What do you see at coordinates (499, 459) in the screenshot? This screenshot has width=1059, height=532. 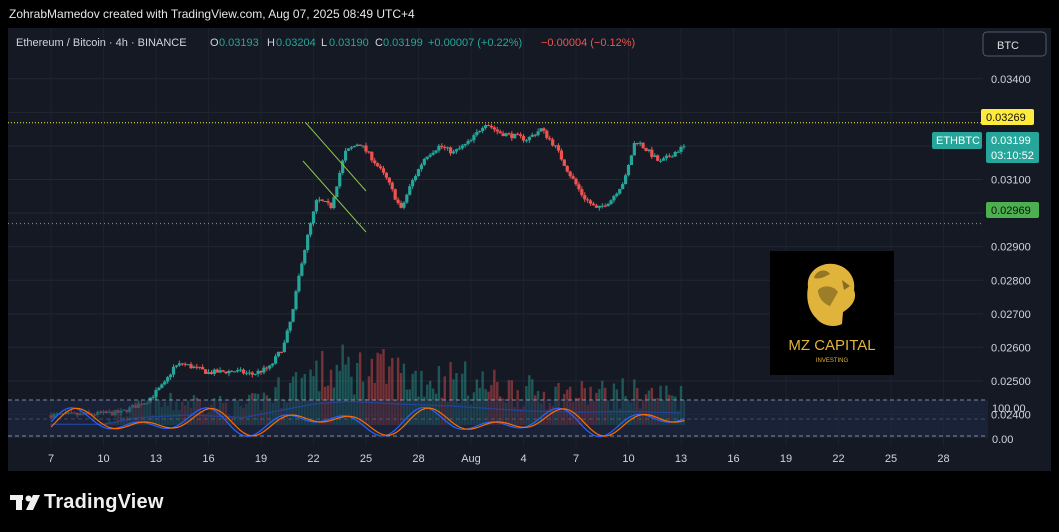 I see `time-axis: 7 10 13 16 19 22 25 28 Aug 4 7 10 13 16 19 22 25 28` at bounding box center [499, 459].